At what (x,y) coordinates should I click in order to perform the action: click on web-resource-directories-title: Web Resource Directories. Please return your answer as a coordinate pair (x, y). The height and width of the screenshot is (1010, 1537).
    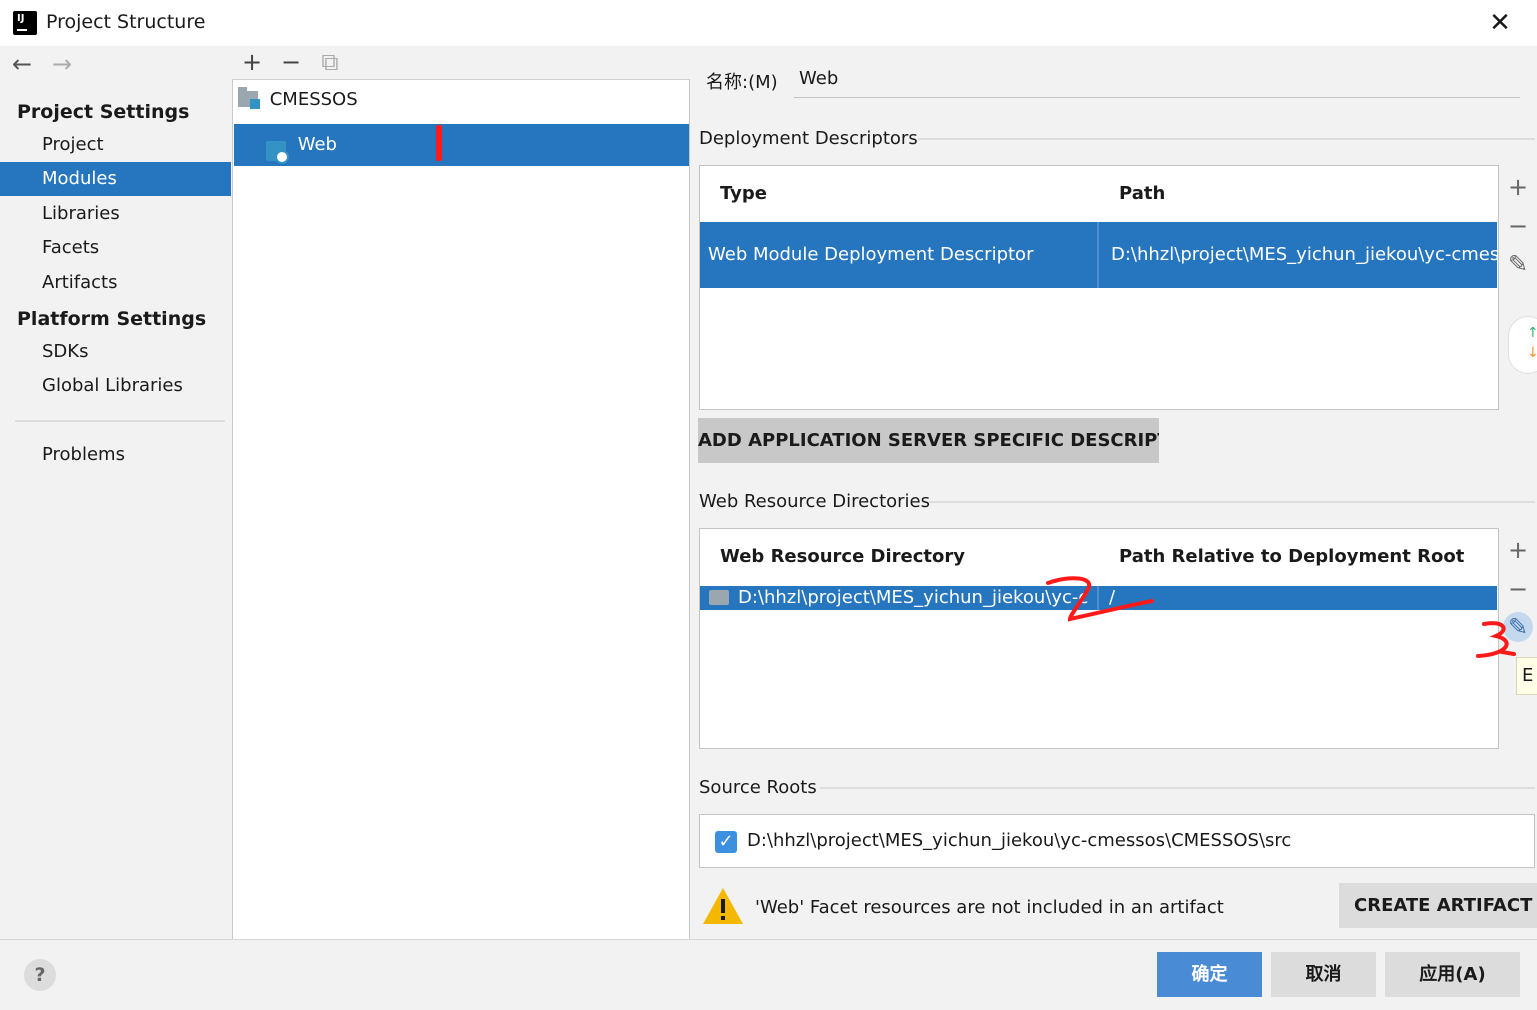
    Looking at the image, I should click on (814, 501).